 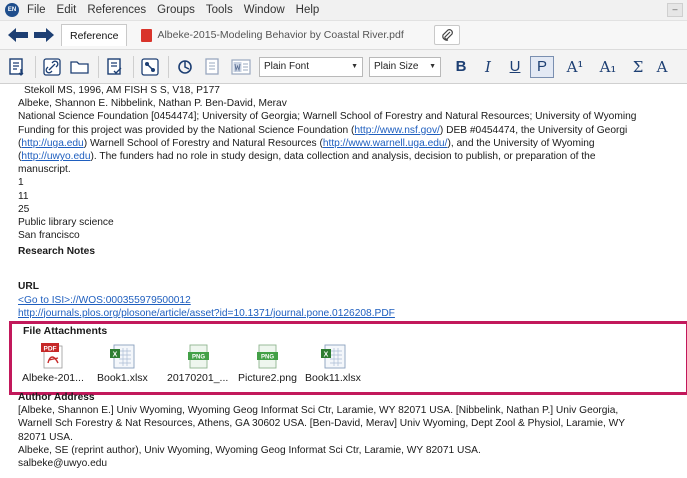 What do you see at coordinates (461, 66) in the screenshot?
I see `bold-button: B` at bounding box center [461, 66].